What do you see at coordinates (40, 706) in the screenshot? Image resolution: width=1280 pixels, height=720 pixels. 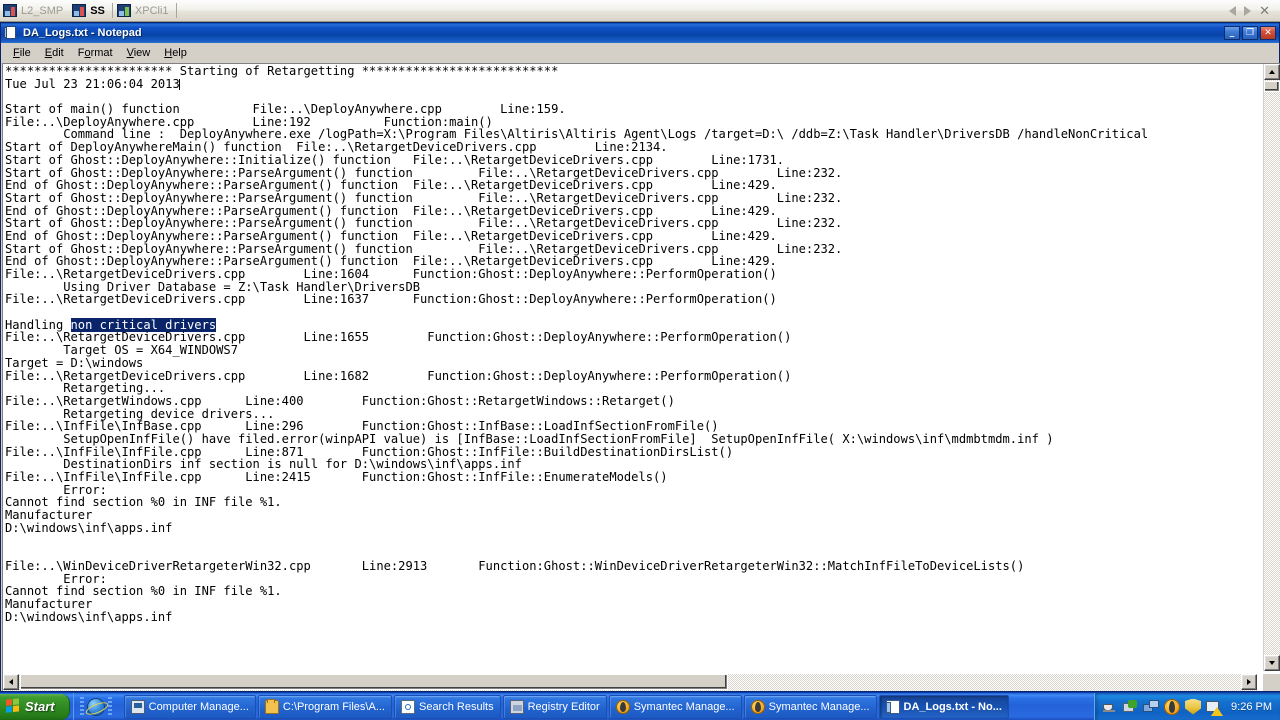 I see `start-button-label: Start` at bounding box center [40, 706].